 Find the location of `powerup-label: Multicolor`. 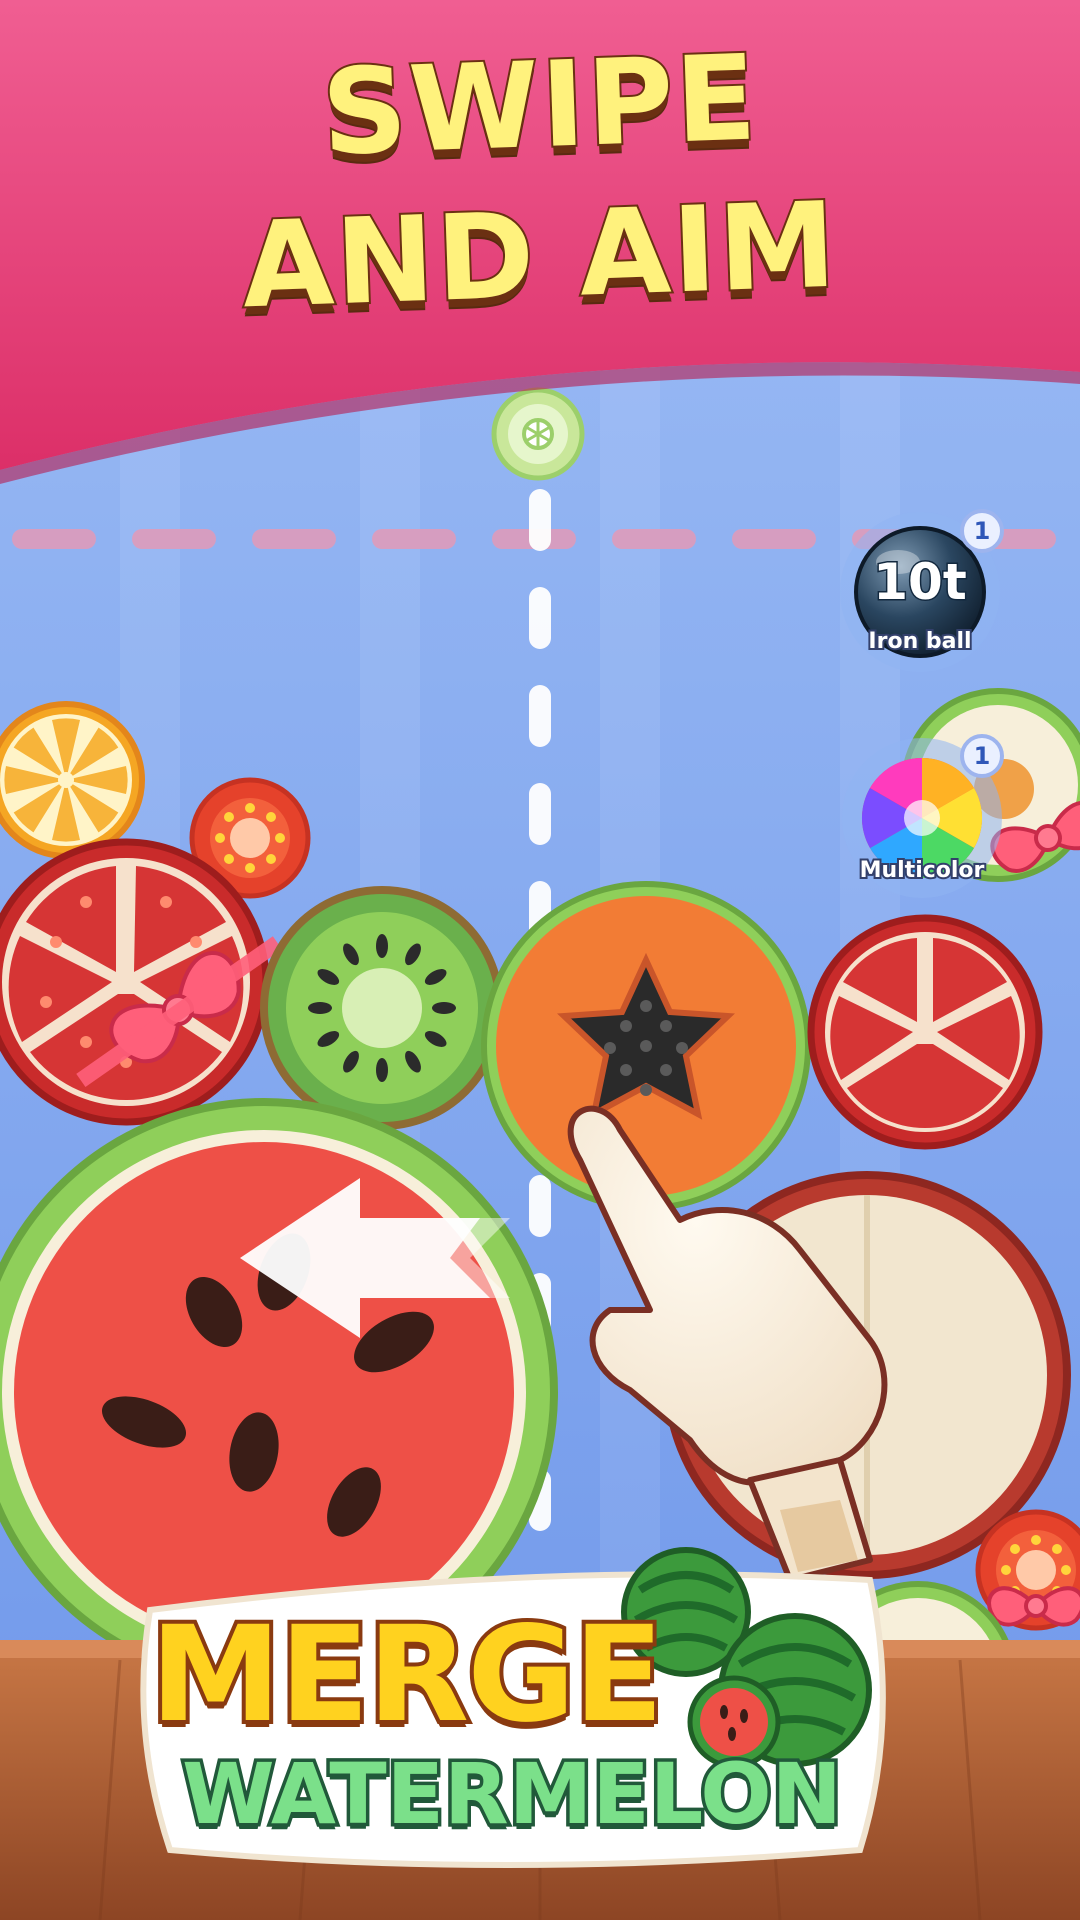

powerup-label: Multicolor is located at coordinates (922, 870).